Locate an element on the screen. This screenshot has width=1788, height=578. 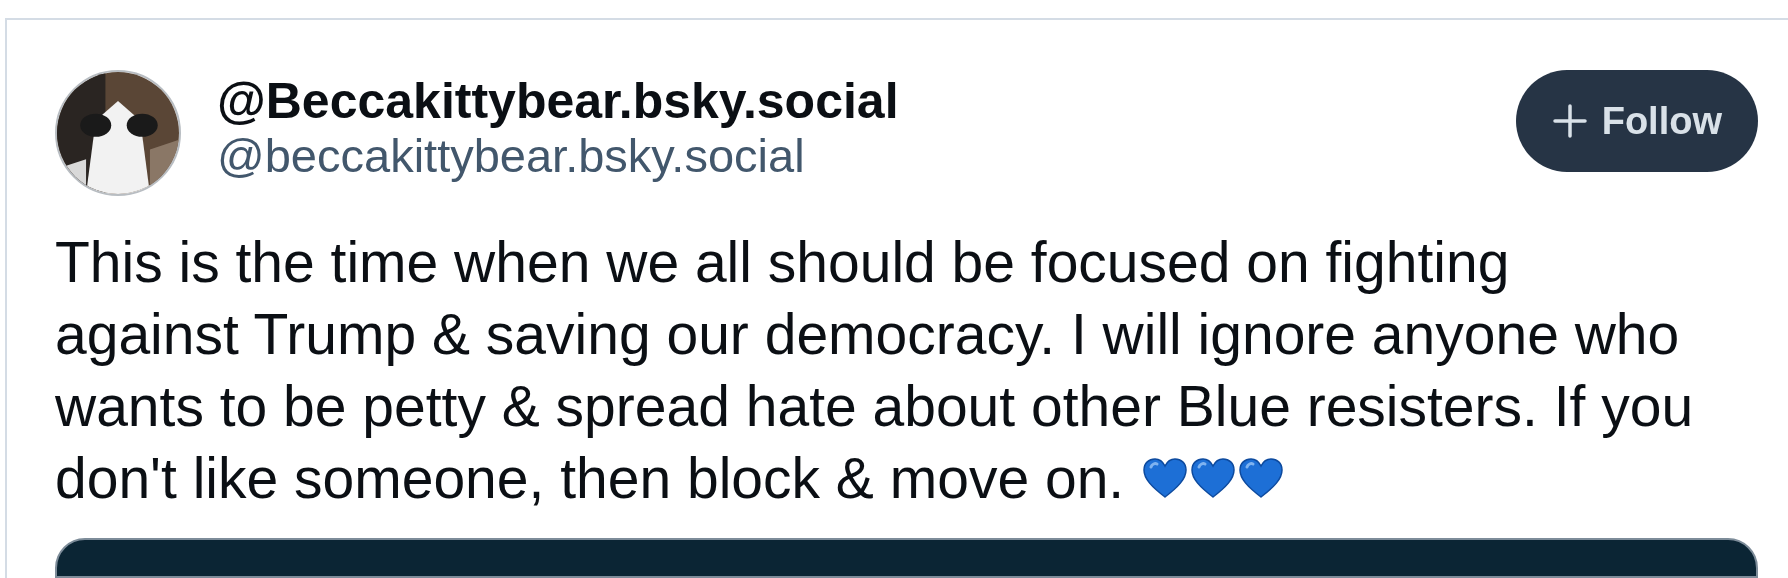
plus-icon is located at coordinates (1569, 121).